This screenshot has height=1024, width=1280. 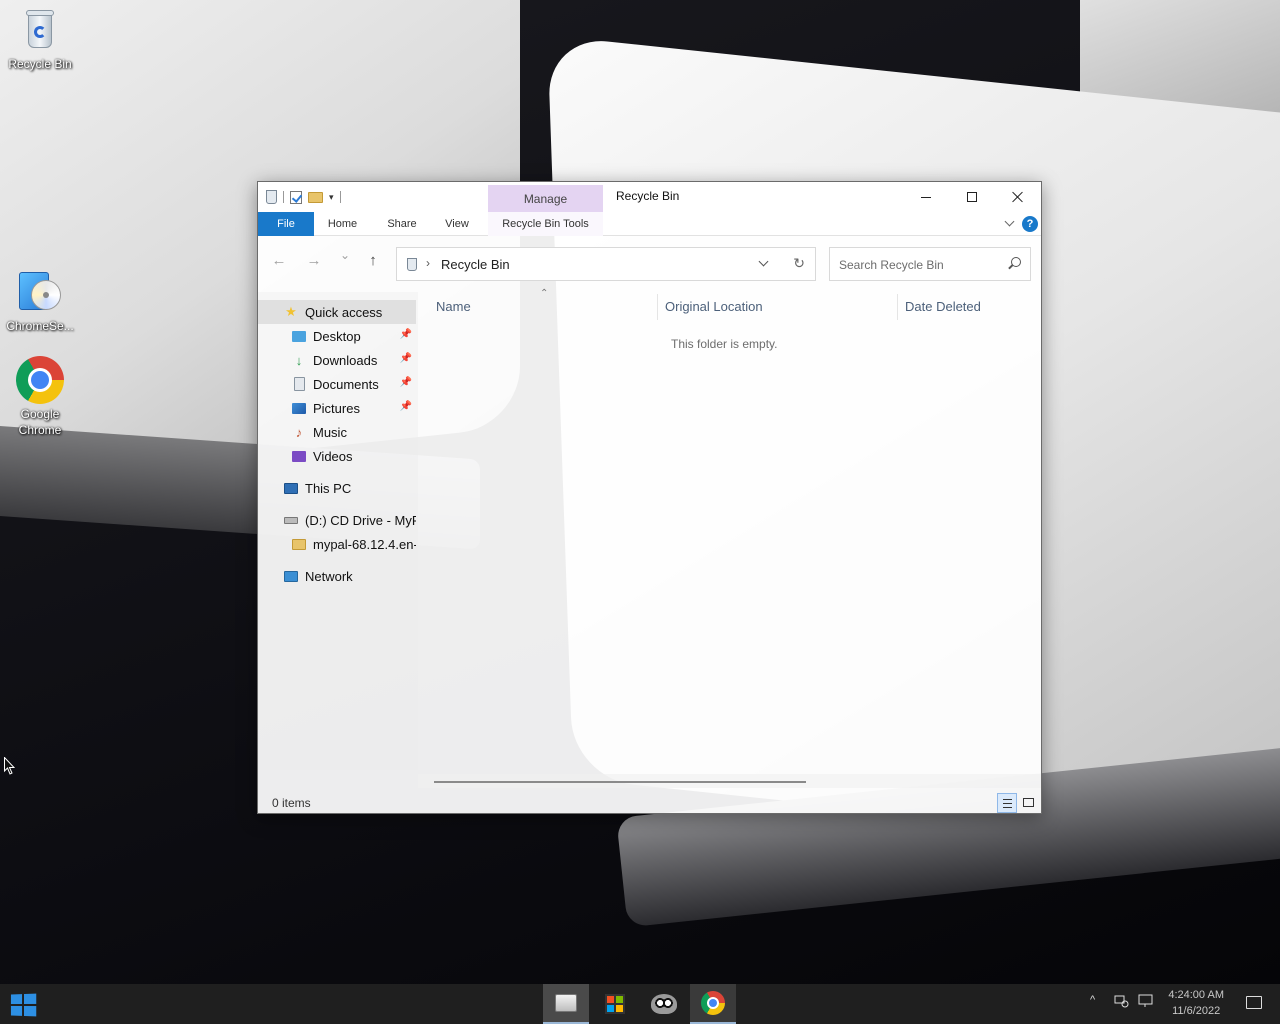 What do you see at coordinates (331, 197) in the screenshot?
I see `customize-toolbar-dropdown-icon: ▾` at bounding box center [331, 197].